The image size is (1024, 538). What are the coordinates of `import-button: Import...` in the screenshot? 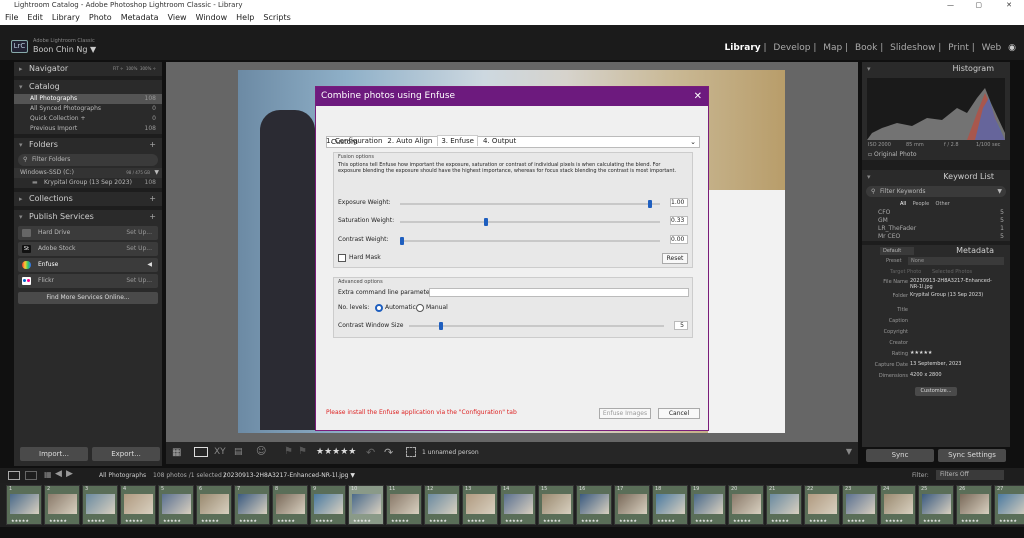 It's located at (54, 454).